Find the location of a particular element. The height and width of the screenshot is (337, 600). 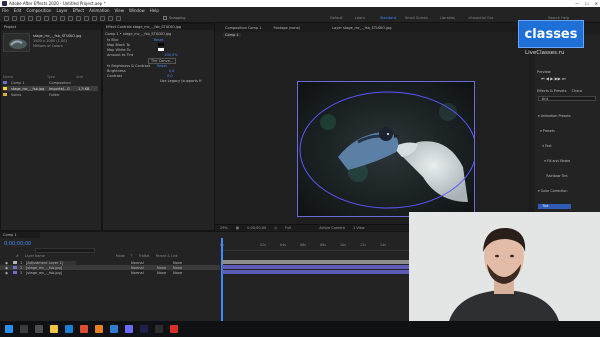

tree-item: ▾ Color Correction is located at coordinates (554, 191).